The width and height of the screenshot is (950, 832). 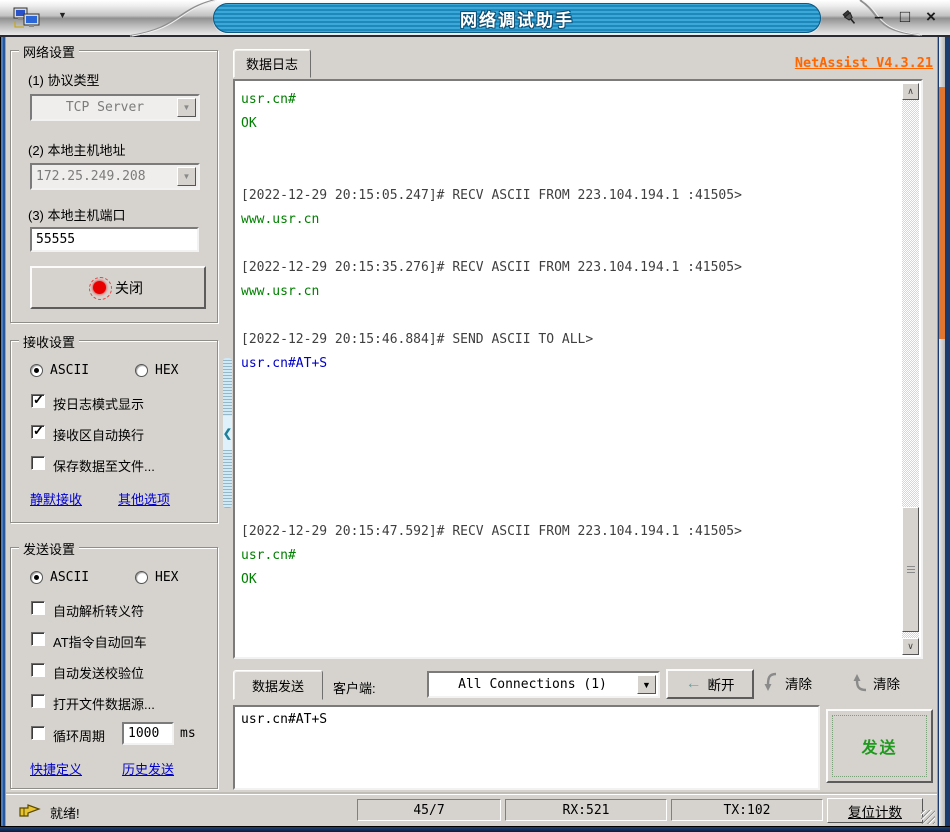 What do you see at coordinates (186, 107) in the screenshot?
I see `protocol-dropdown-icon: ▼` at bounding box center [186, 107].